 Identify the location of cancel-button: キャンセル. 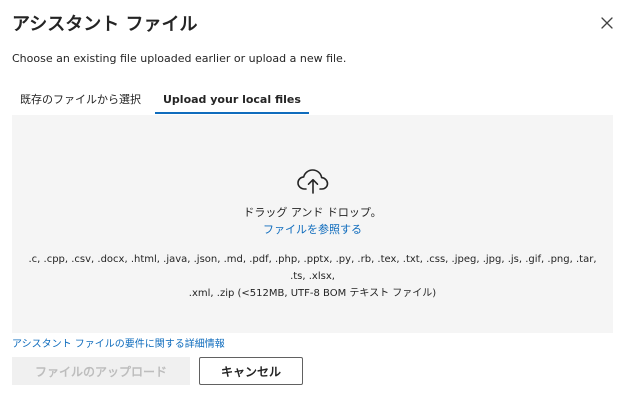
(251, 371).